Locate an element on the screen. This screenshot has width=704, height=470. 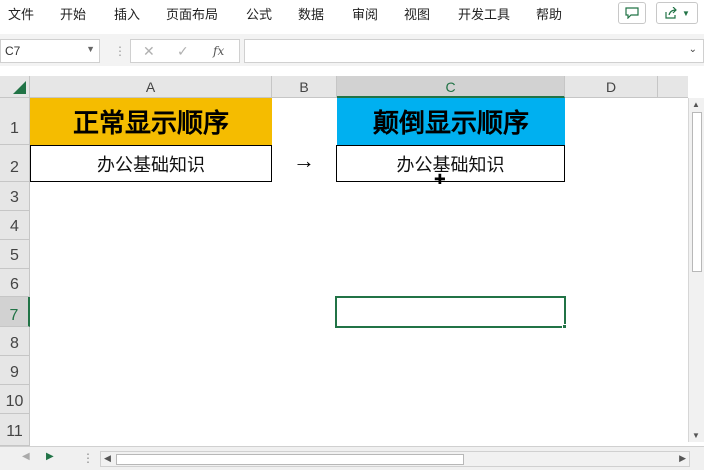
row-header-3: 3 is located at coordinates (15, 196).